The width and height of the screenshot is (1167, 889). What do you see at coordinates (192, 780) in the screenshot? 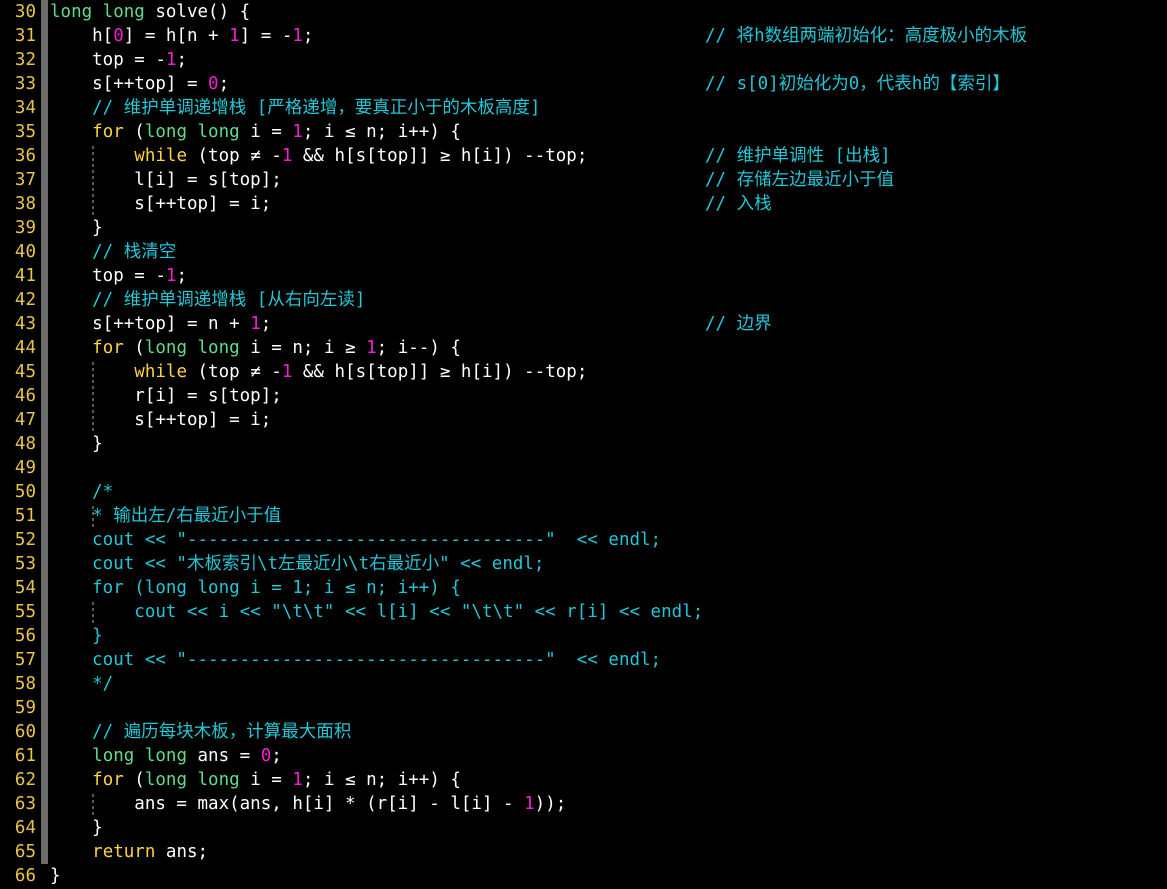
I see `token-typ: long long` at bounding box center [192, 780].